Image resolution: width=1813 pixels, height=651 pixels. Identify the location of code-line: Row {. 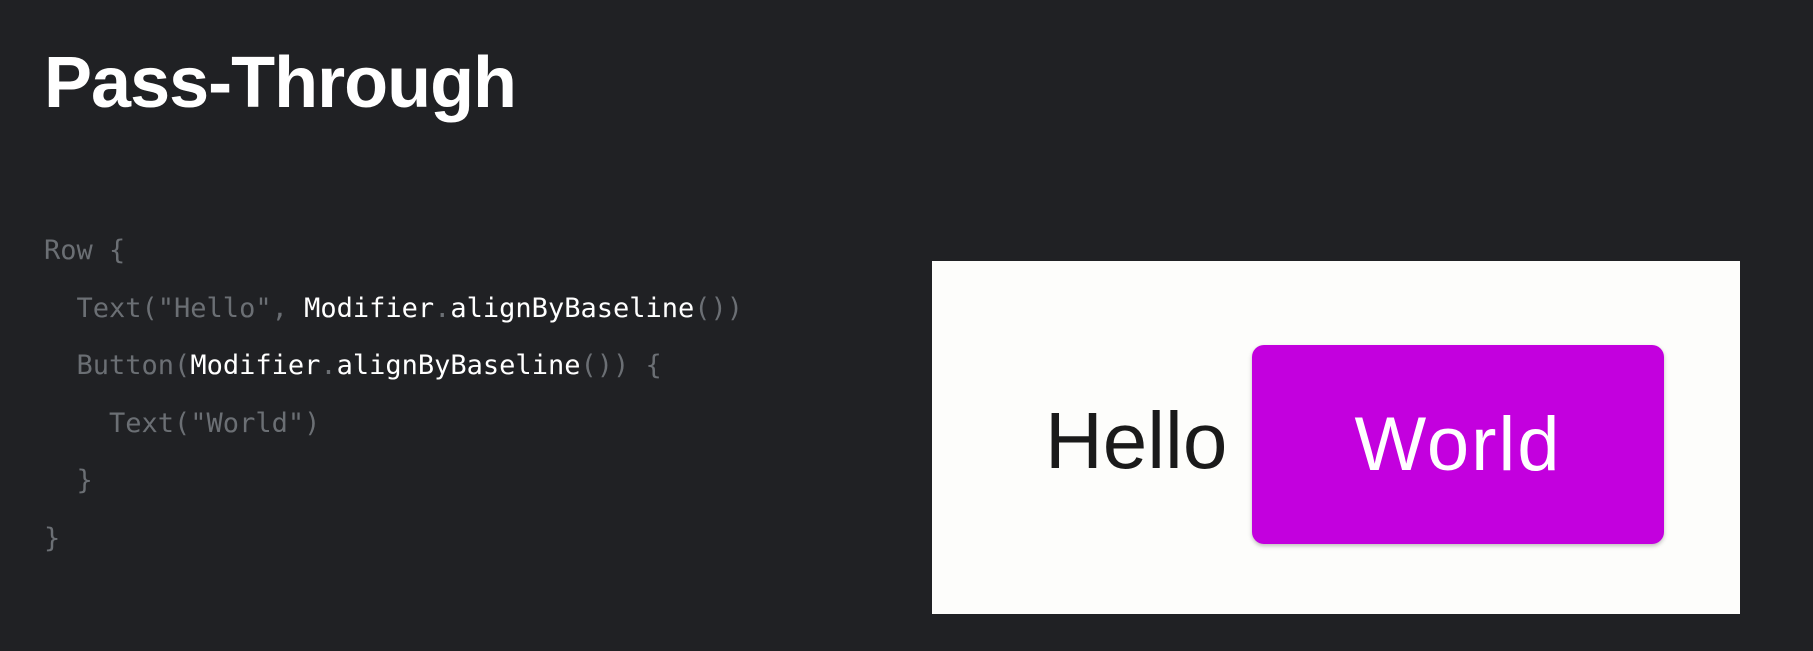
(393, 251).